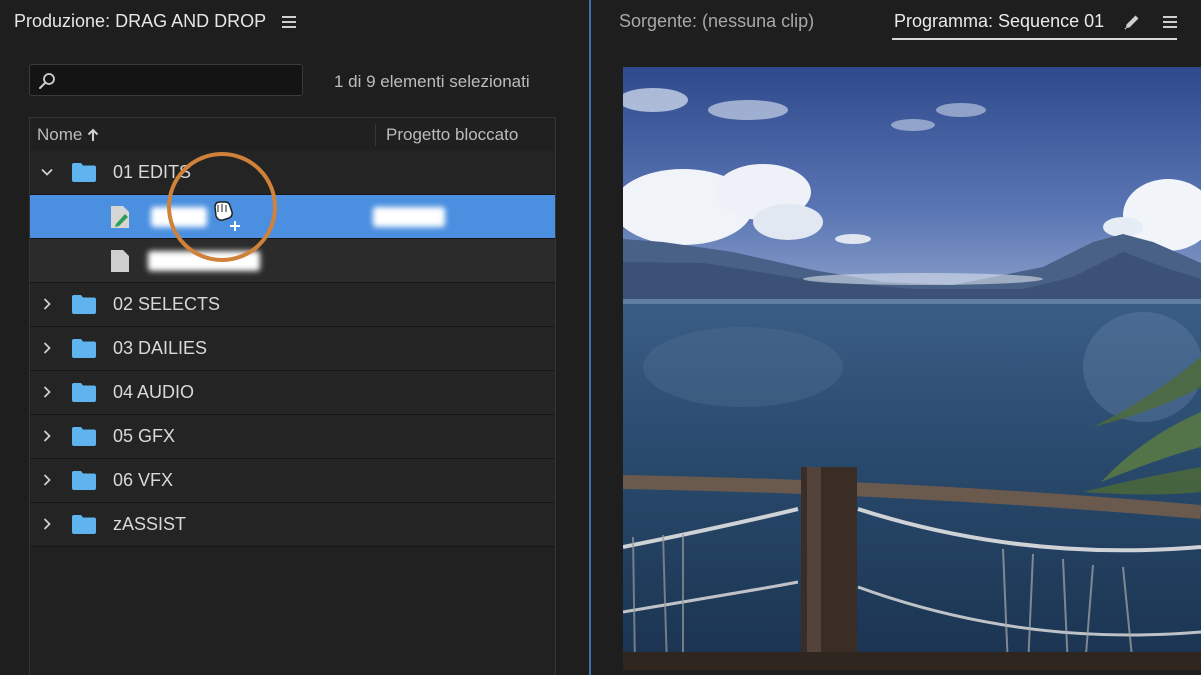 The height and width of the screenshot is (675, 1201). I want to click on sequence-icon, so click(120, 217).